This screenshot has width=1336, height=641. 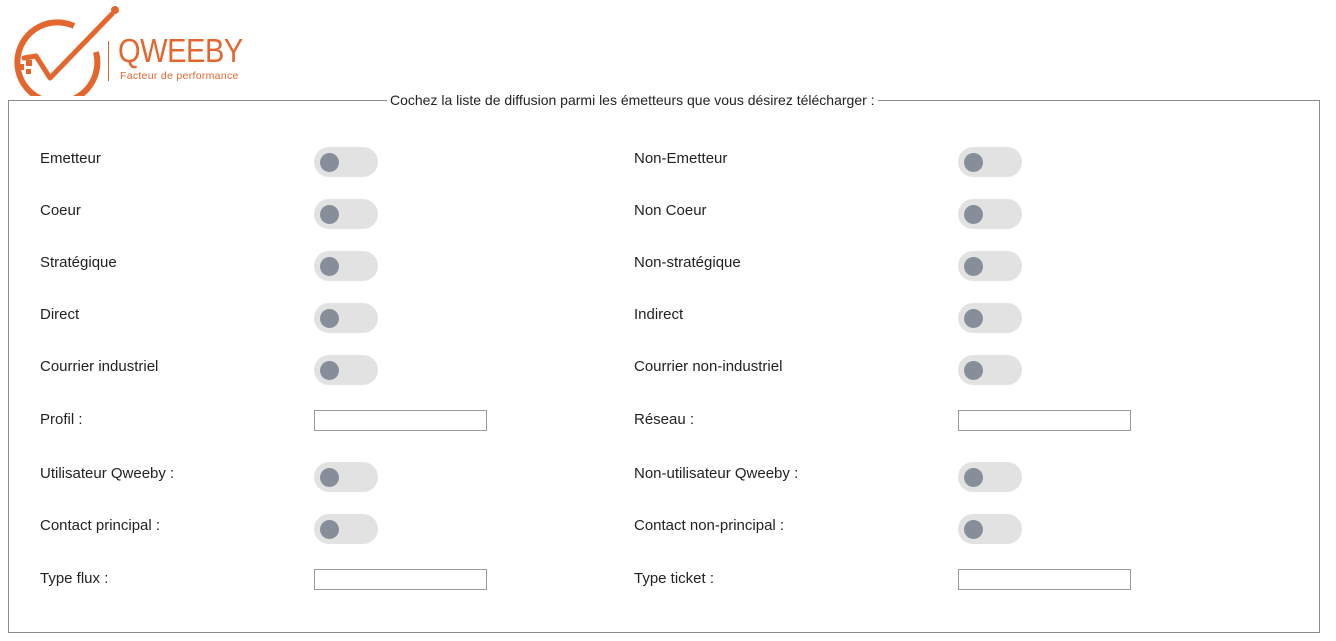 I want to click on non-coeur-label: Non Coeur, so click(x=670, y=210).